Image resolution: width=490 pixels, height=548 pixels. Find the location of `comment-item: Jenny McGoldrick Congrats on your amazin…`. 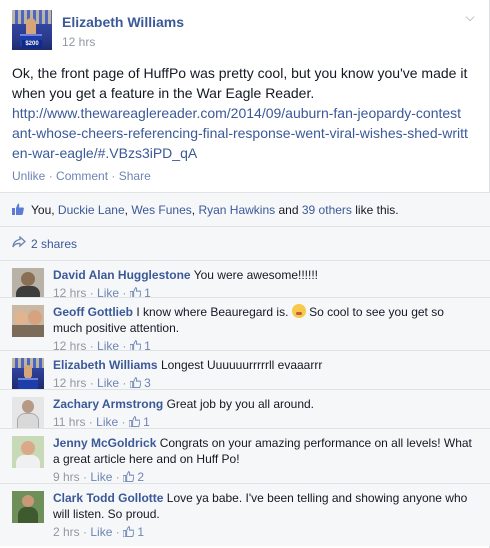

comment-item: Jenny McGoldrick Congrats on your amazin… is located at coordinates (245, 456).